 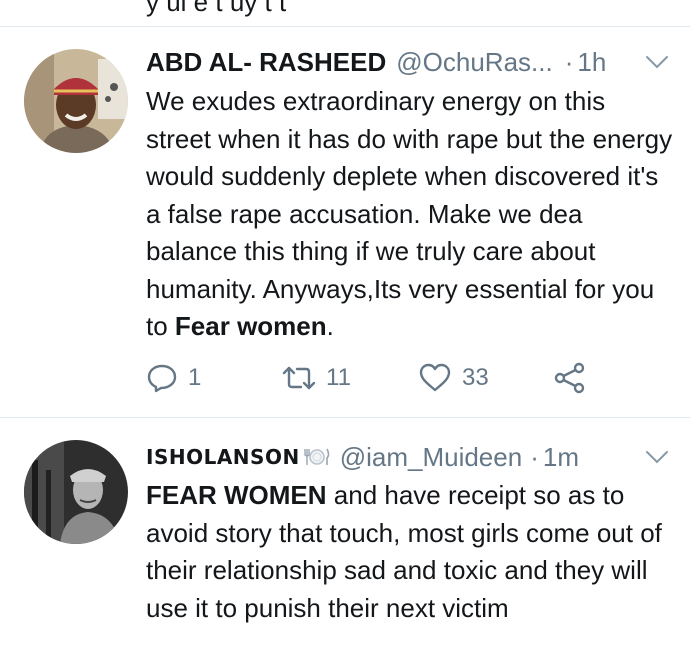 What do you see at coordinates (216, 8) in the screenshot?
I see `previous-tweet-text-fragment: y ul e t uy t t` at bounding box center [216, 8].